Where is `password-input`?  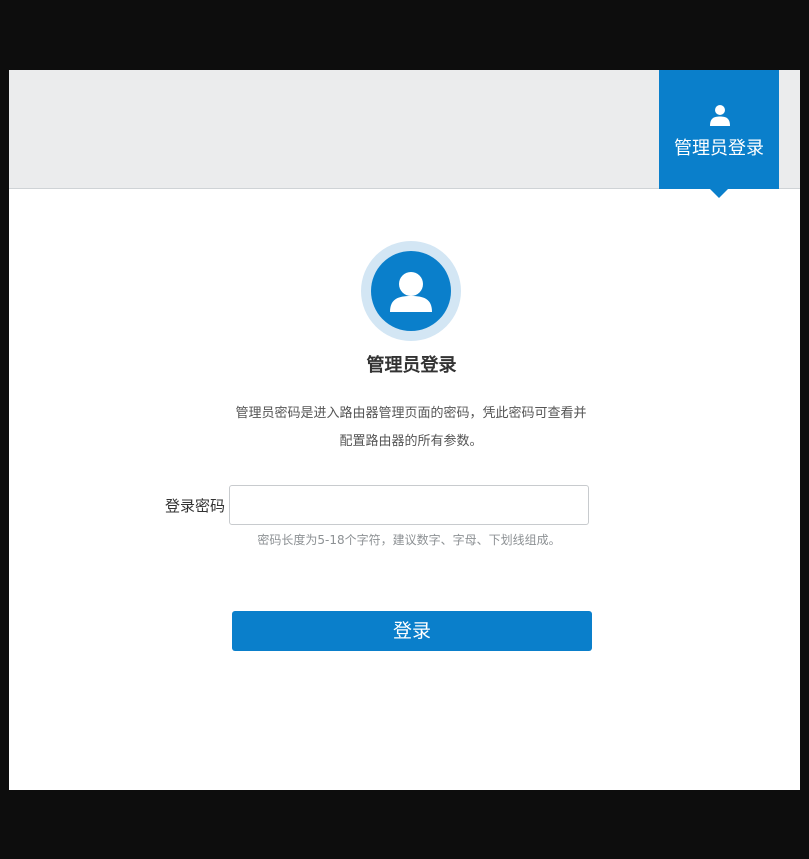
password-input is located at coordinates (409, 505).